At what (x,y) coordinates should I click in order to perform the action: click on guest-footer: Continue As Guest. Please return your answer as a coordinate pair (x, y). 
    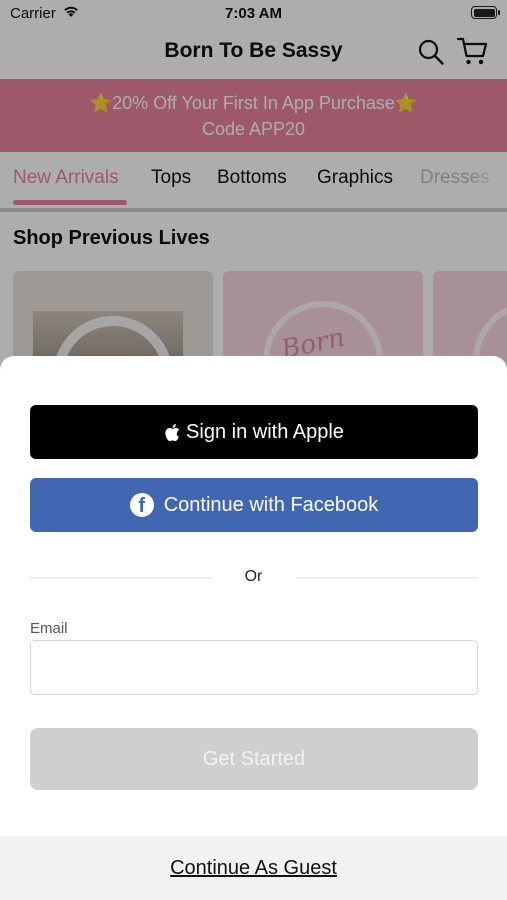
    Looking at the image, I should click on (253, 868).